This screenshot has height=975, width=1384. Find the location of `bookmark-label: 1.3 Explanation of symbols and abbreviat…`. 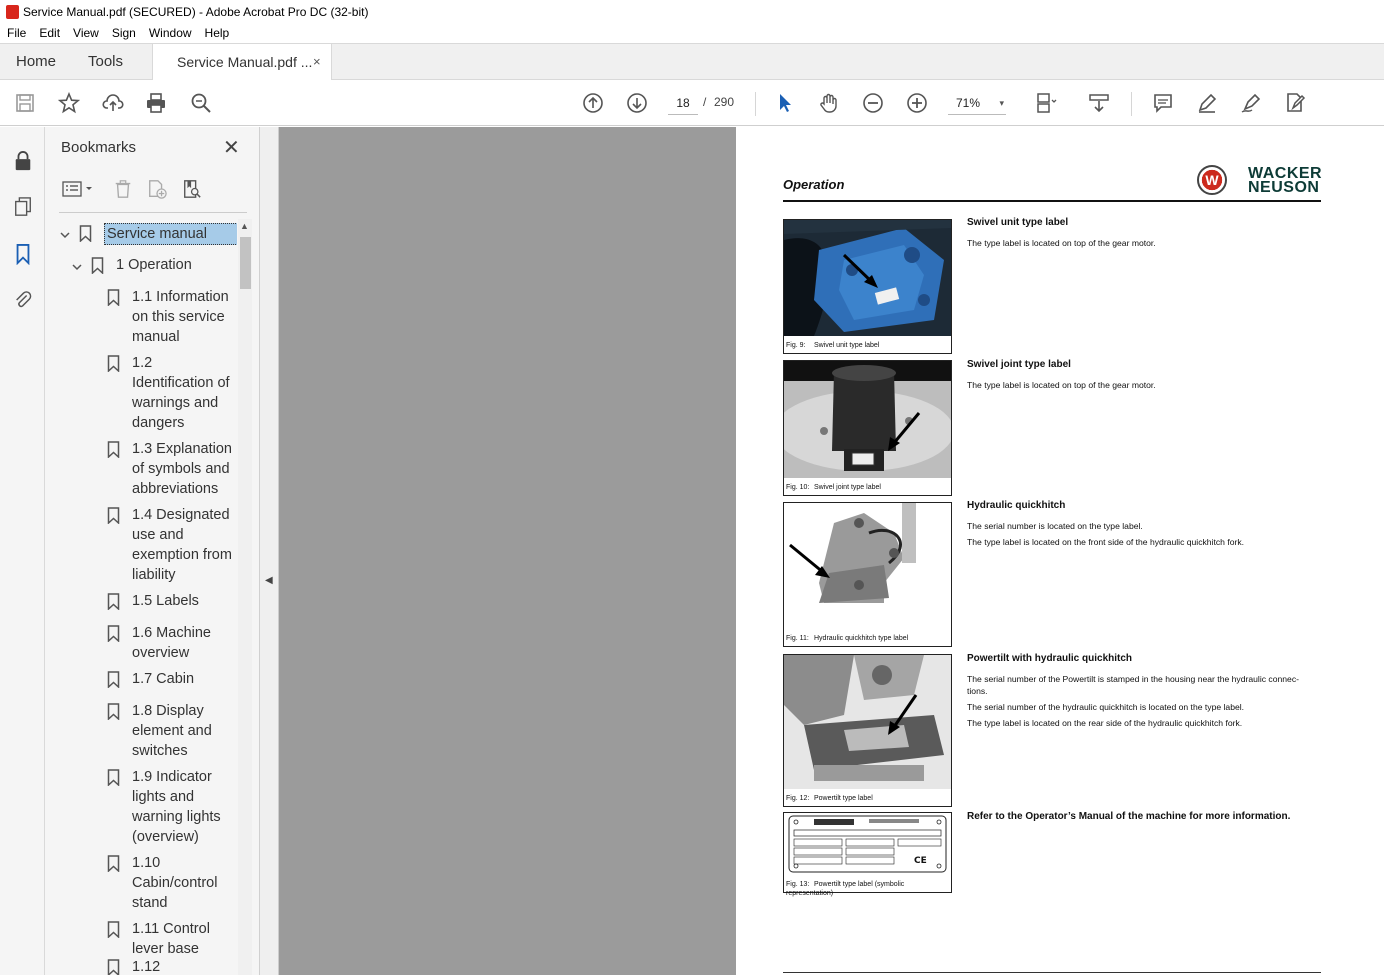

bookmark-label: 1.3 Explanation of symbols and abbreviat… is located at coordinates (182, 469).